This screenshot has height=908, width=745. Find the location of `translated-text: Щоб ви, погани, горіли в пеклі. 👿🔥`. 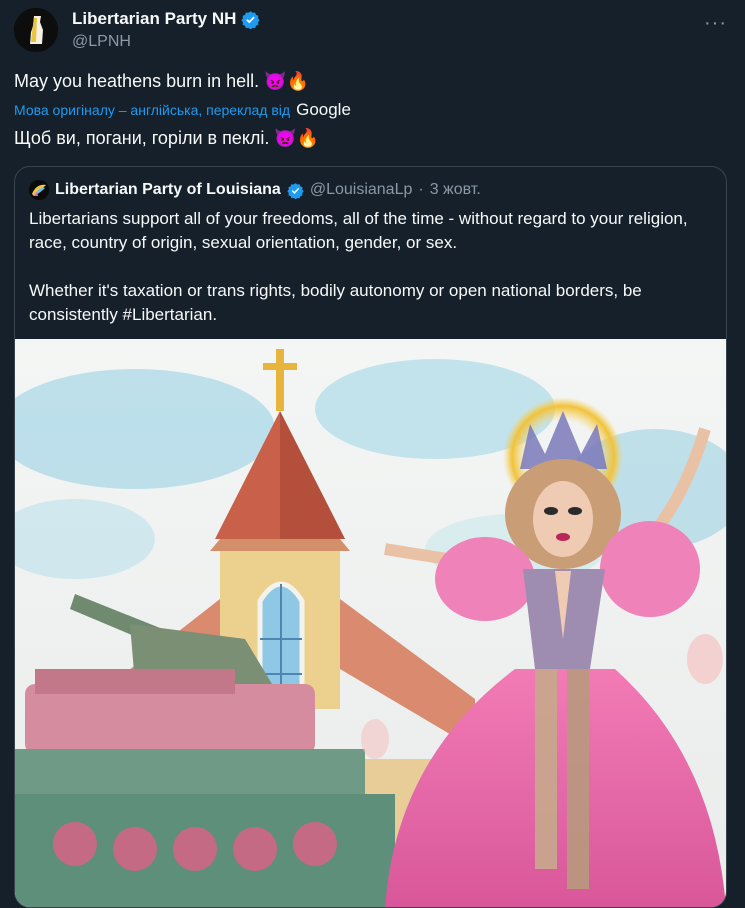

translated-text: Щоб ви, погани, горіли в пеклі. 👿🔥 is located at coordinates (166, 138).